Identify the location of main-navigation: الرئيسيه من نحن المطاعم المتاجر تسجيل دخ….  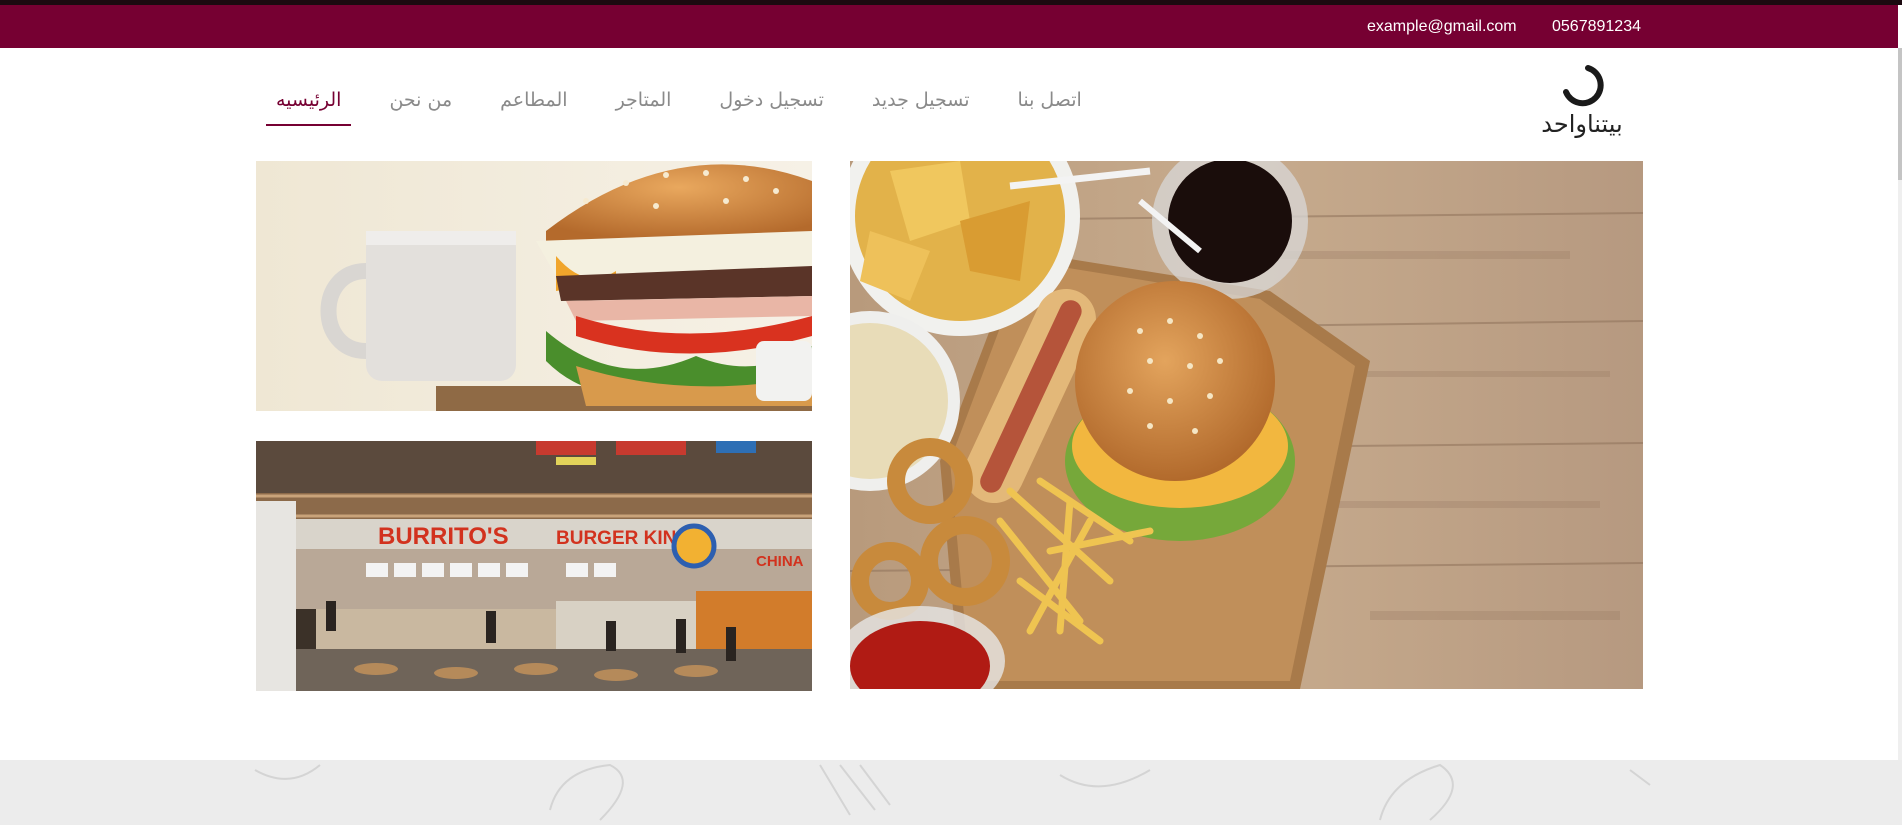
(674, 104).